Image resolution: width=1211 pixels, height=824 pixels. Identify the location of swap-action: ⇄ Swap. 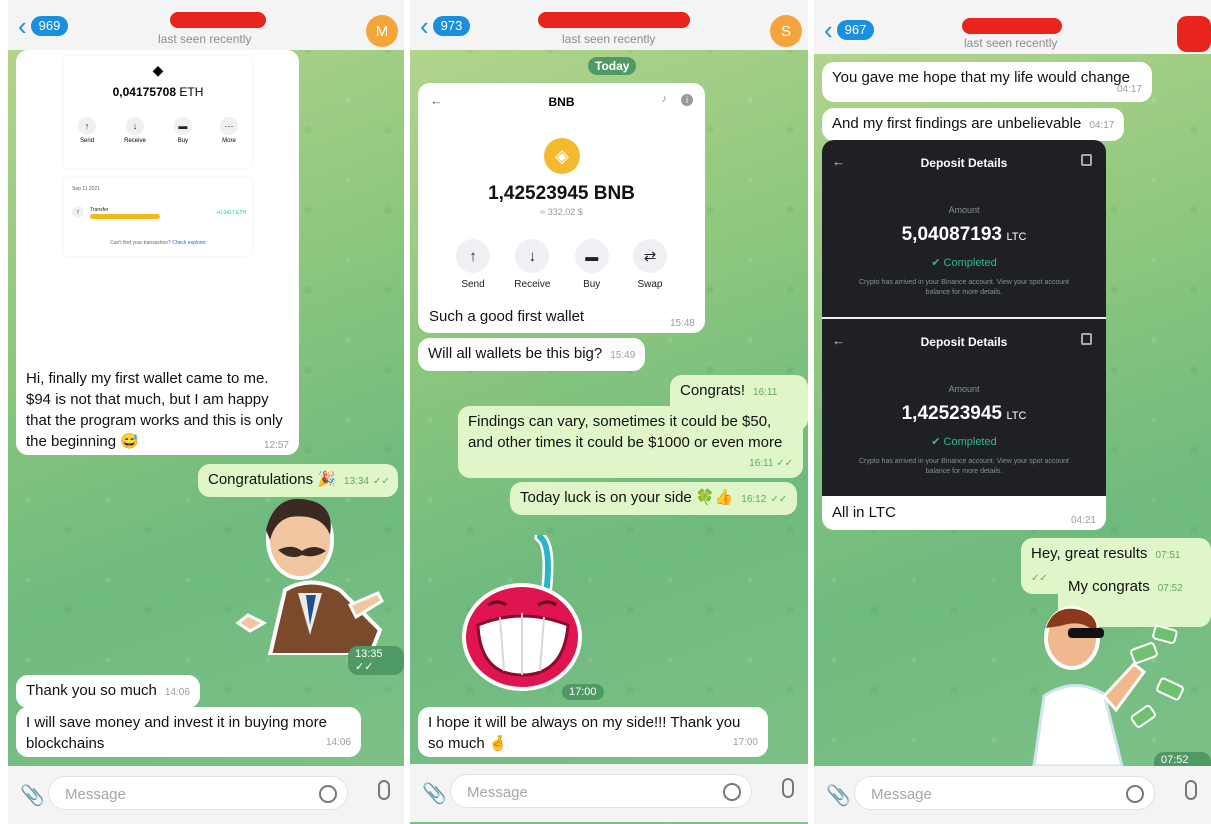
(649, 264).